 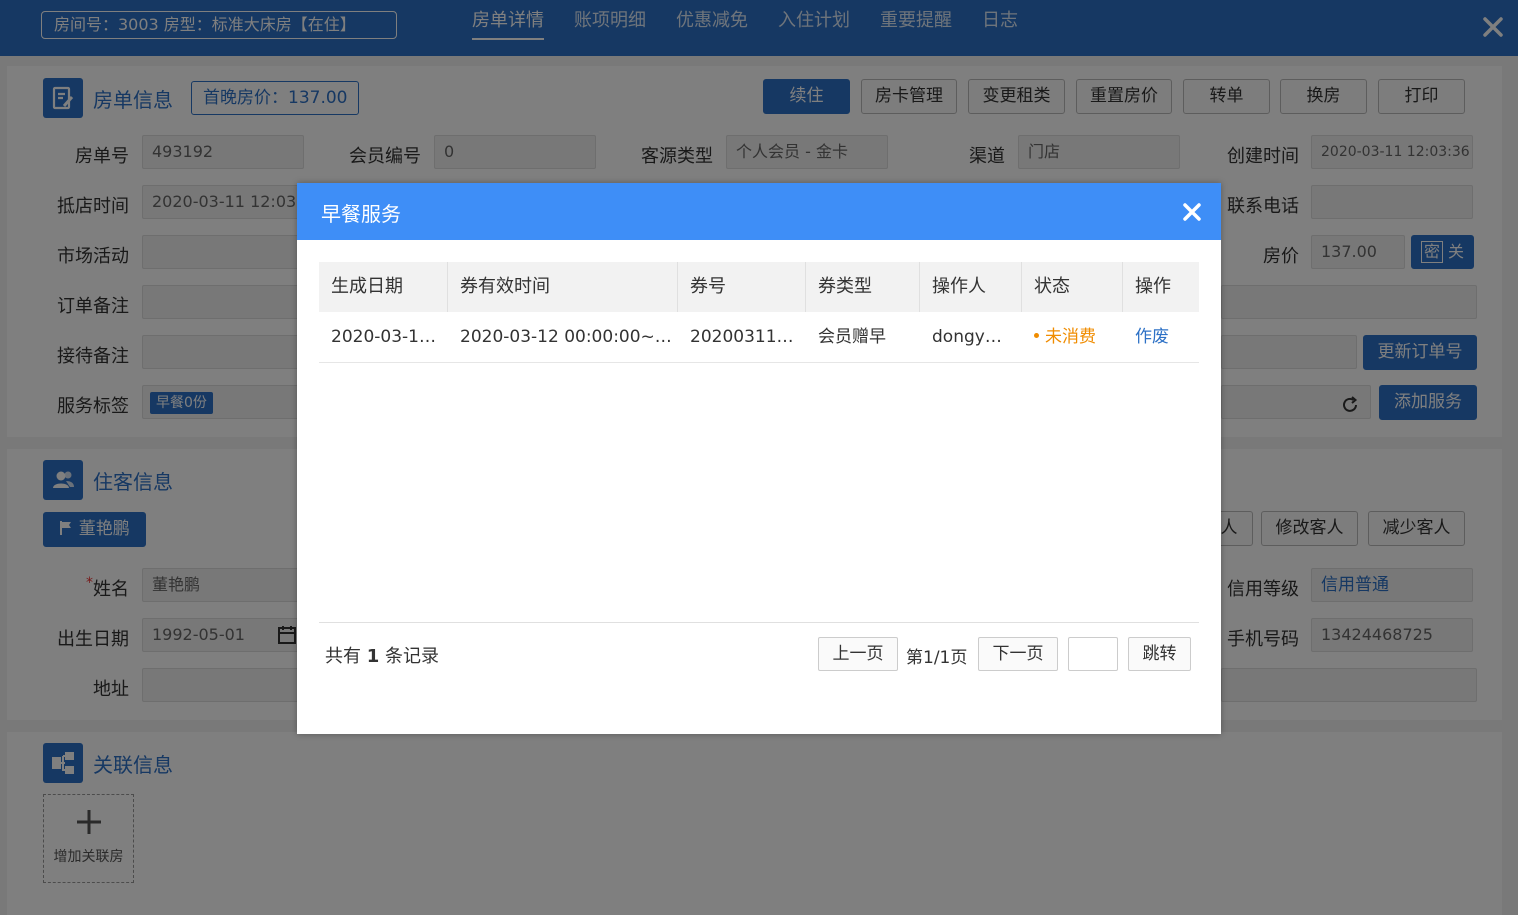 I want to click on col-operator: 操作人, so click(x=971, y=287).